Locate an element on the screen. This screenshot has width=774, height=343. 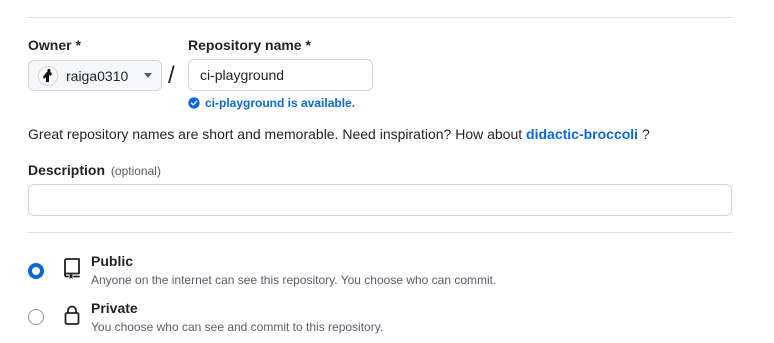
optional-tag: (optional) is located at coordinates (135, 171).